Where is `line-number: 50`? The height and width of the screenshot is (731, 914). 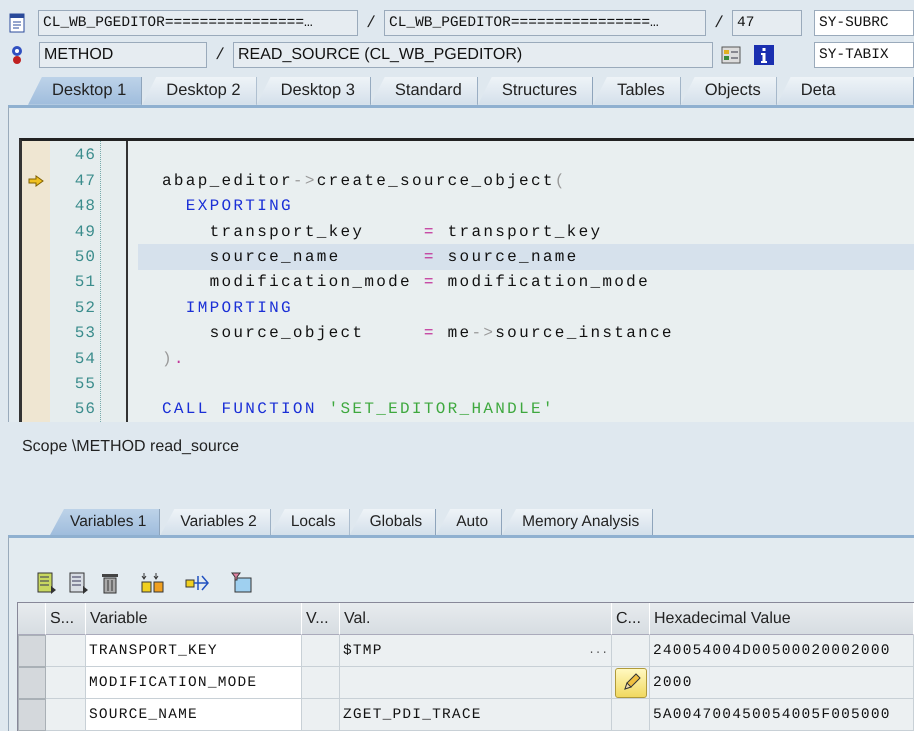
line-number: 50 is located at coordinates (85, 257).